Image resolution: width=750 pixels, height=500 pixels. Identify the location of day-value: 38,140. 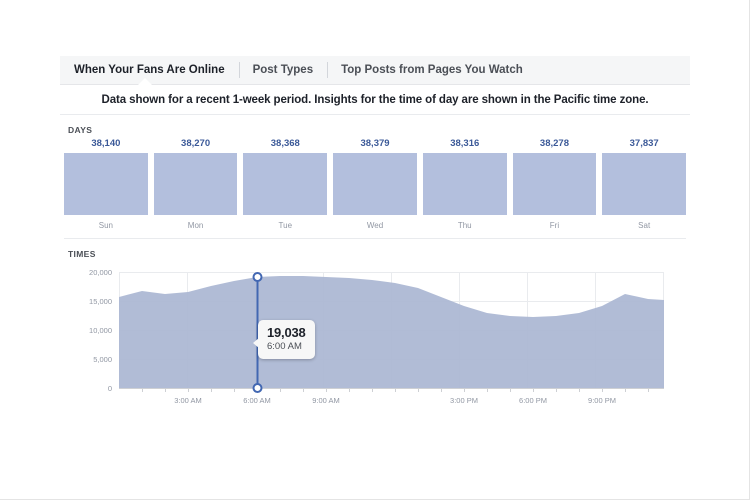
(106, 143).